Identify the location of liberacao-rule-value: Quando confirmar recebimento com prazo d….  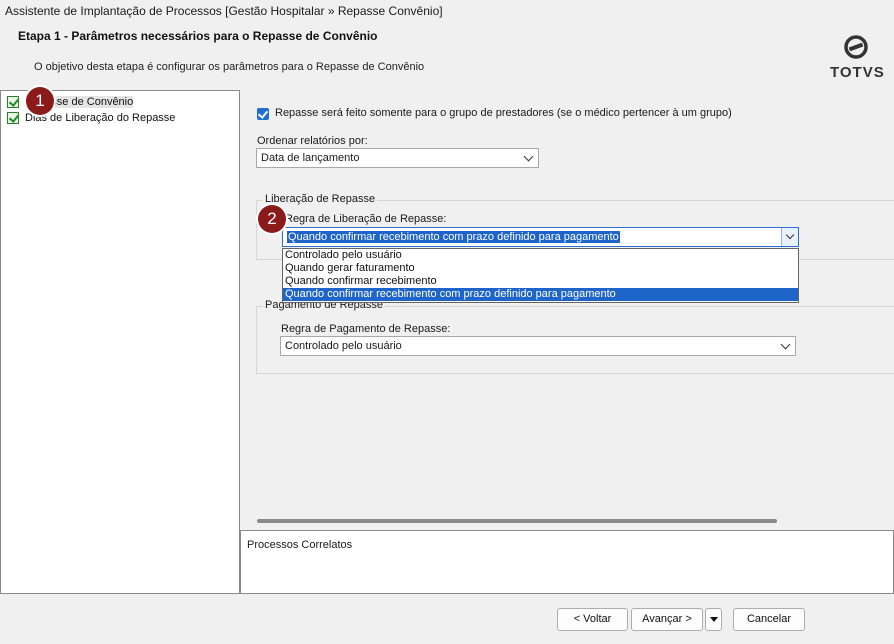
(453, 237).